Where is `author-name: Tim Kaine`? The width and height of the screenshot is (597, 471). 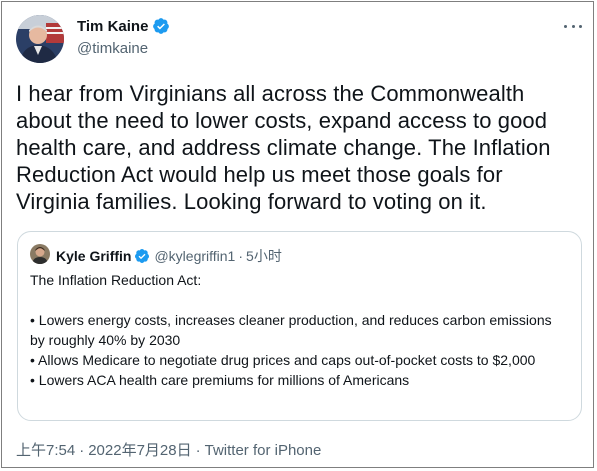 author-name: Tim Kaine is located at coordinates (112, 26).